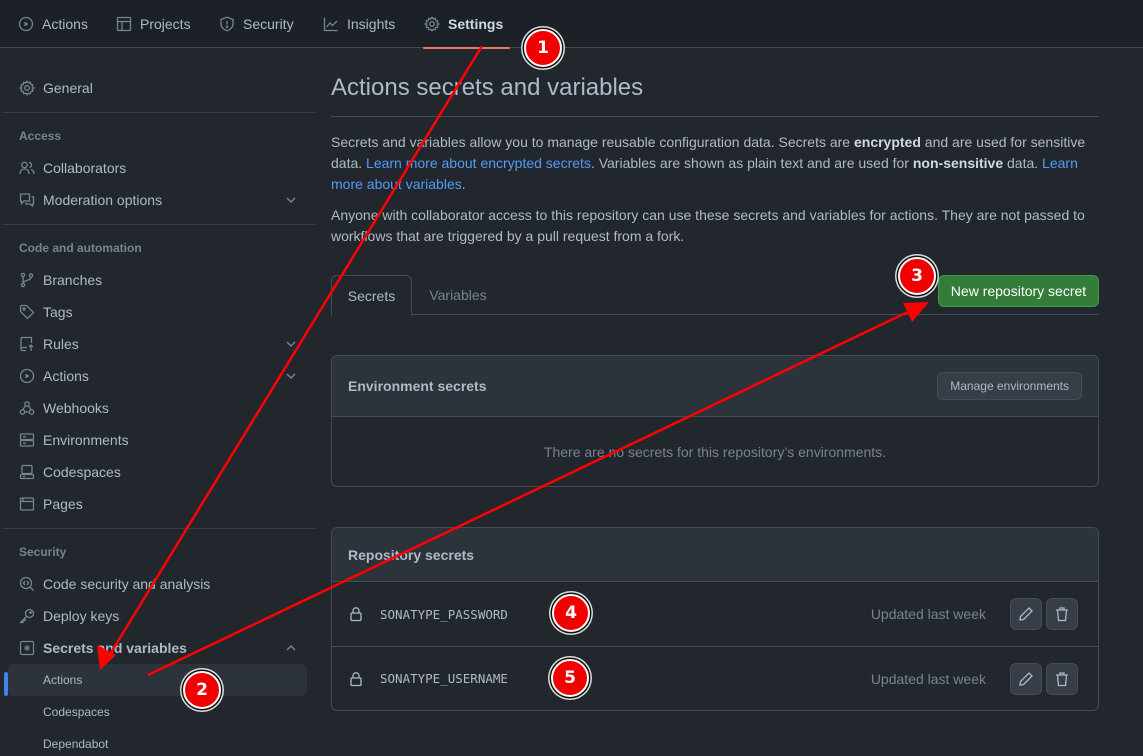 The width and height of the screenshot is (1143, 756). Describe the element at coordinates (27, 280) in the screenshot. I see `branch-icon` at that location.